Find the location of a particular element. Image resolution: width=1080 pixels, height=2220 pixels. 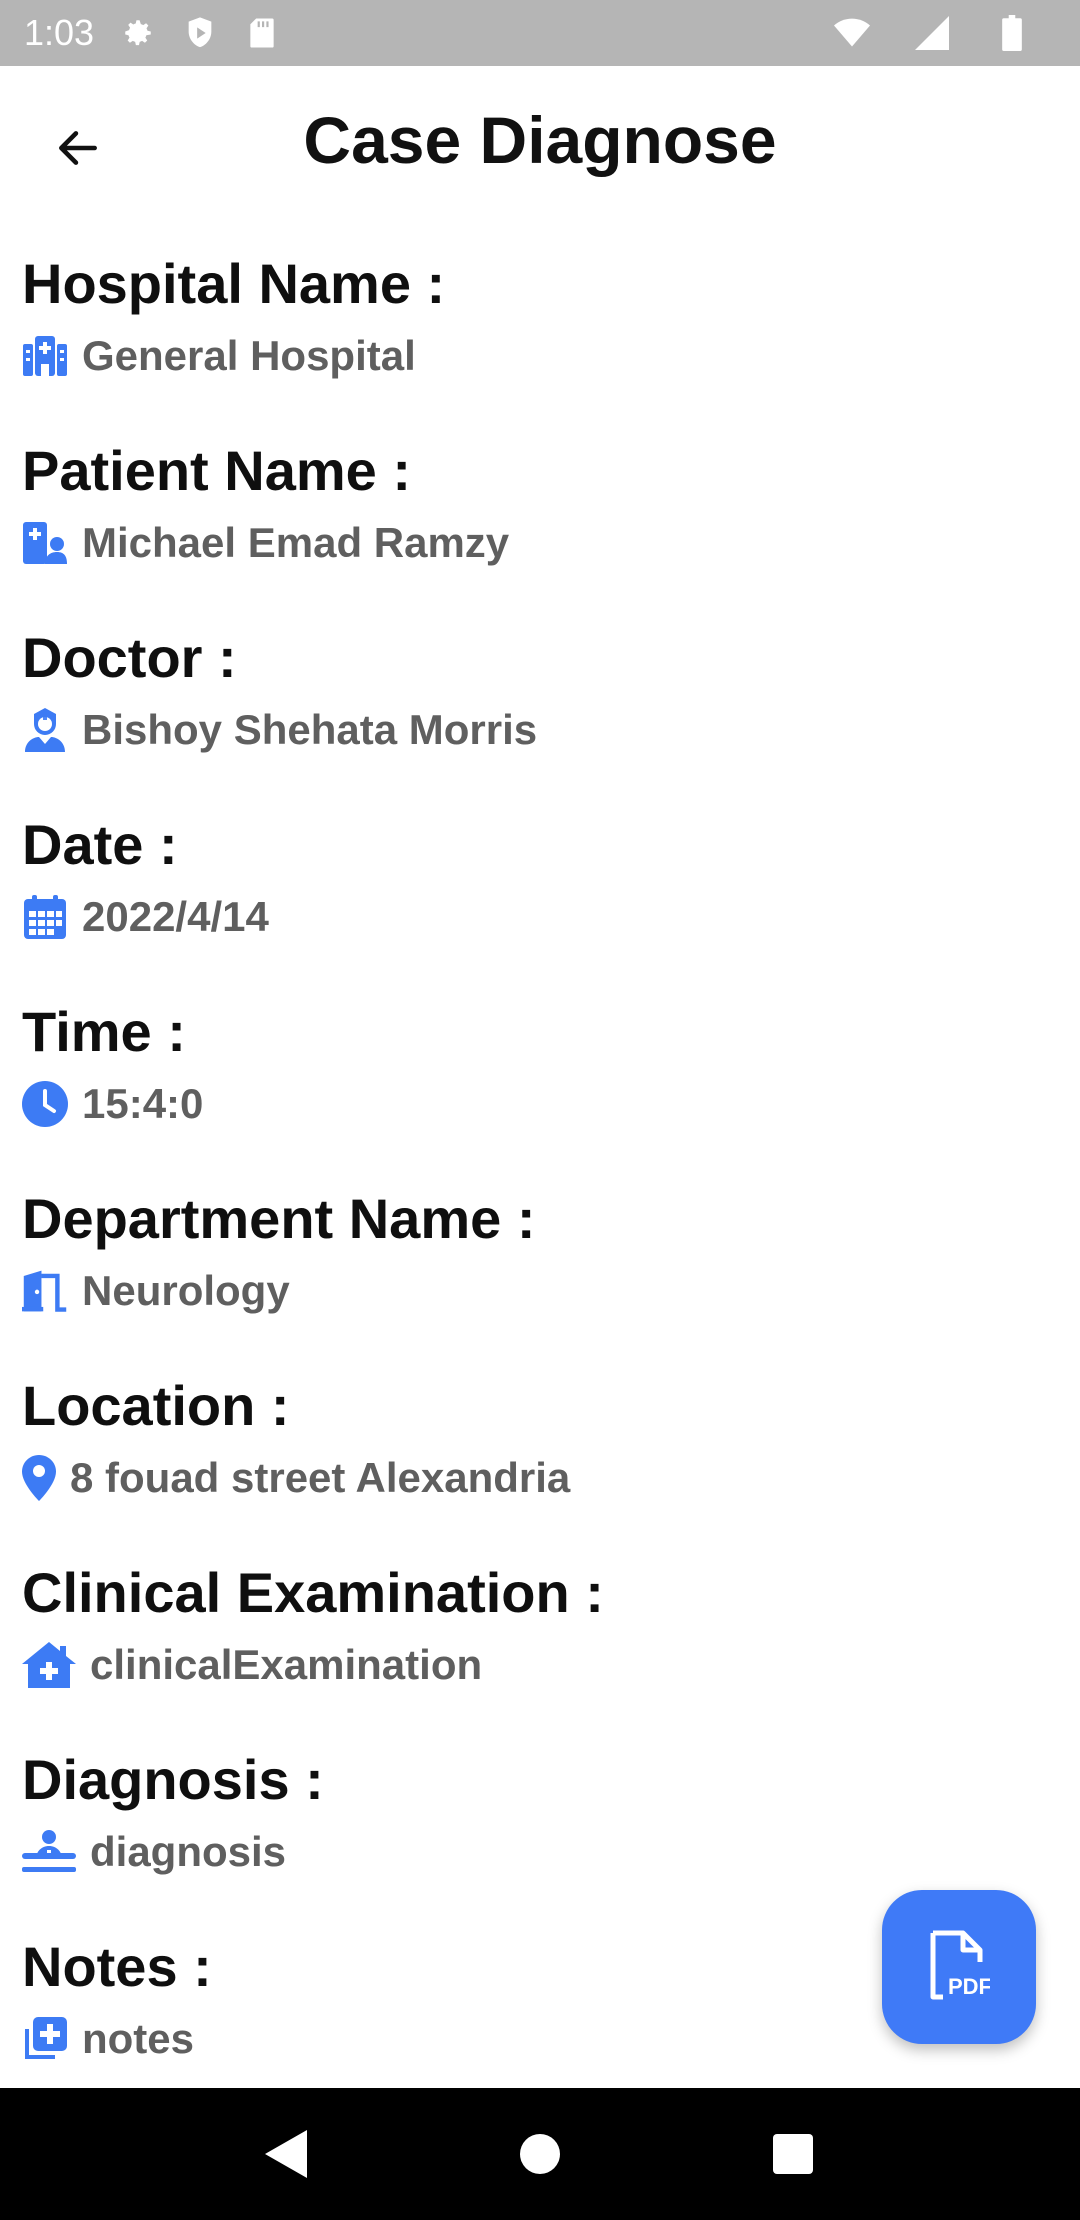

door-icon is located at coordinates (45, 1291).